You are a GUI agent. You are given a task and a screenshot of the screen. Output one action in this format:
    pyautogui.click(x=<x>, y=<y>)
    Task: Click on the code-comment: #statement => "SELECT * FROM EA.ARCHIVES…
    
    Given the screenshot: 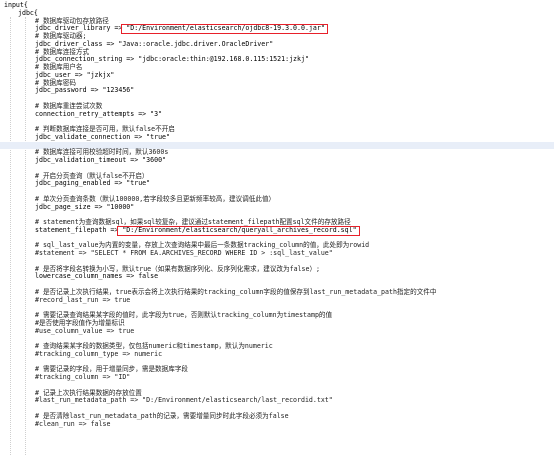 What is the action you would take?
    pyautogui.click(x=184, y=253)
    